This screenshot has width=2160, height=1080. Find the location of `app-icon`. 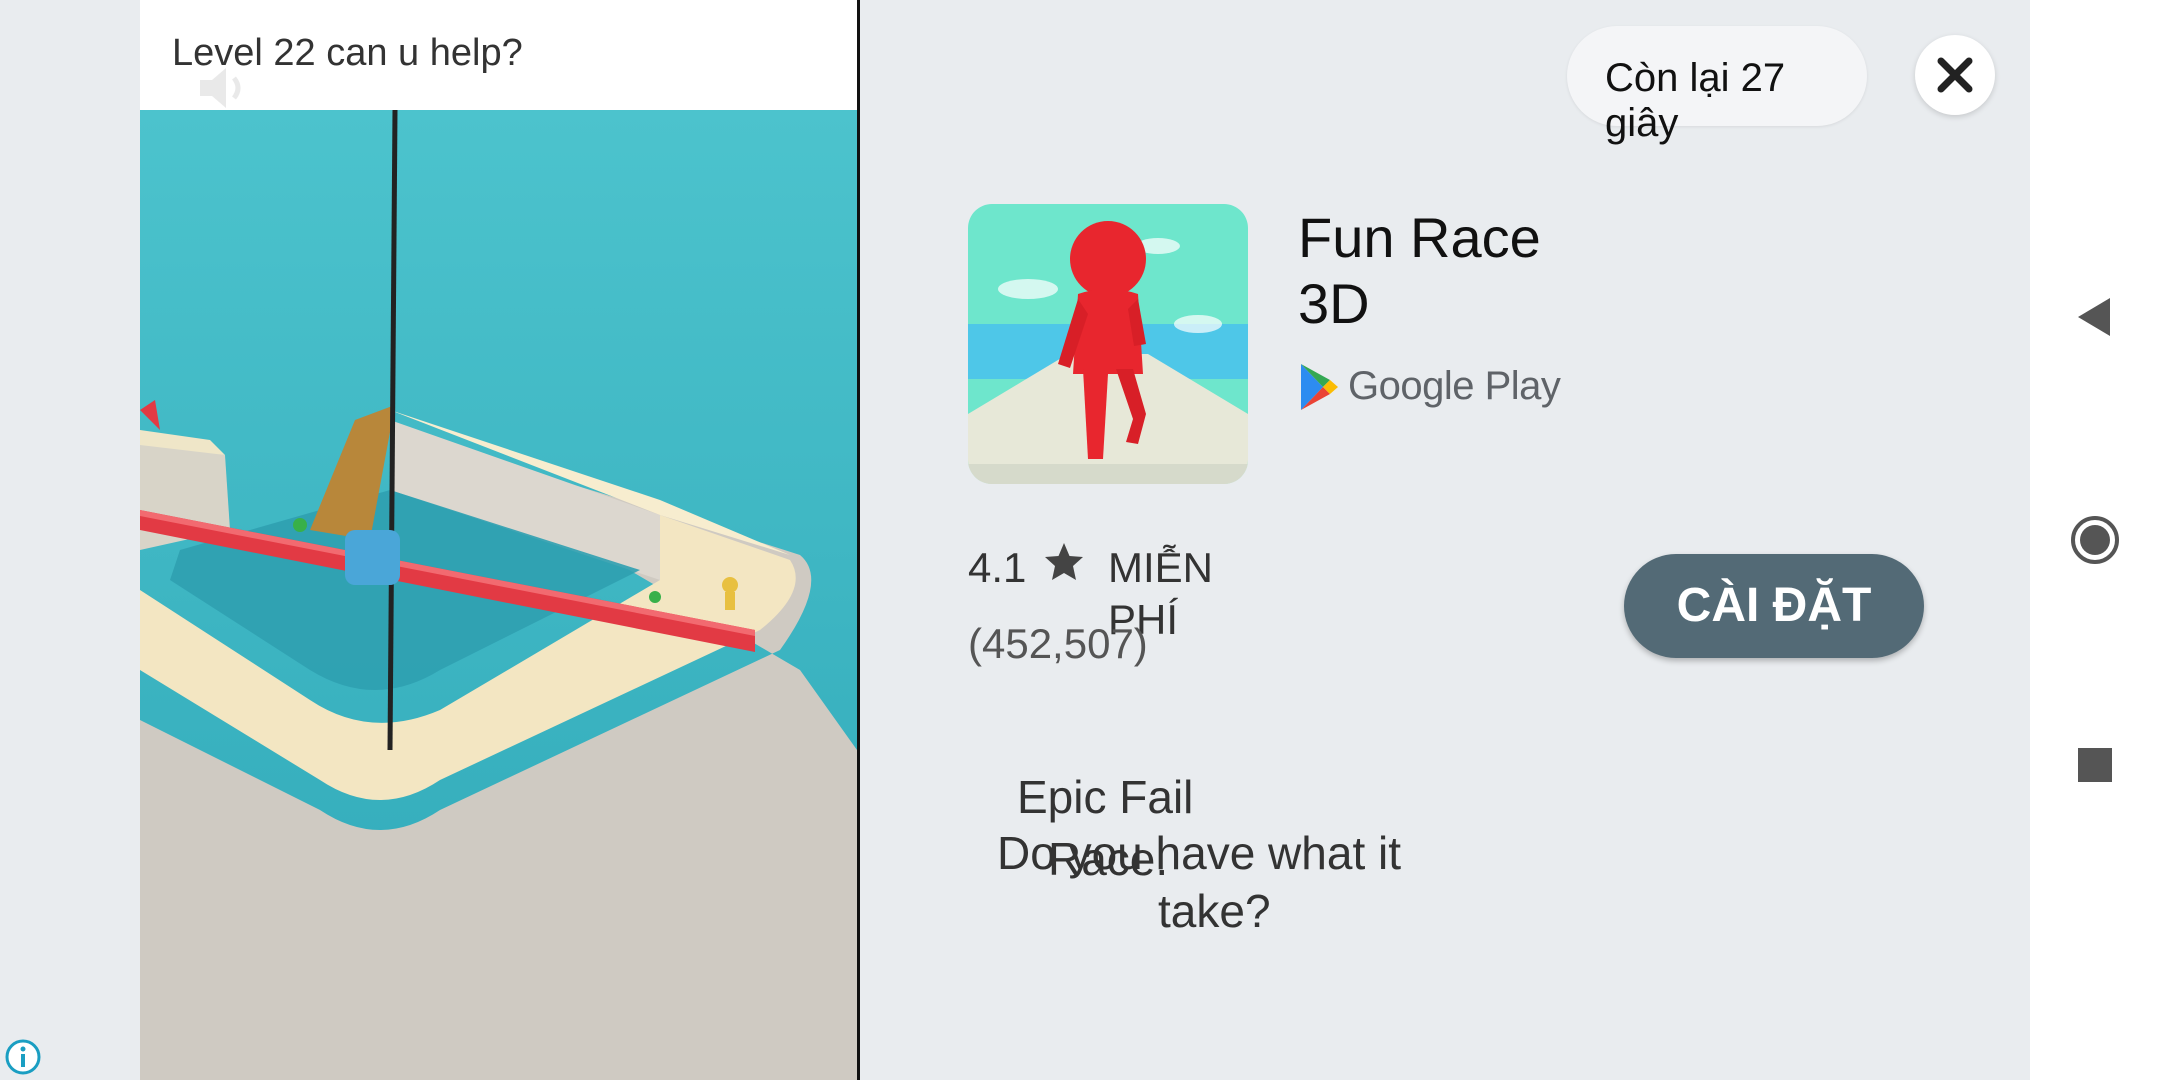

app-icon is located at coordinates (1108, 344).